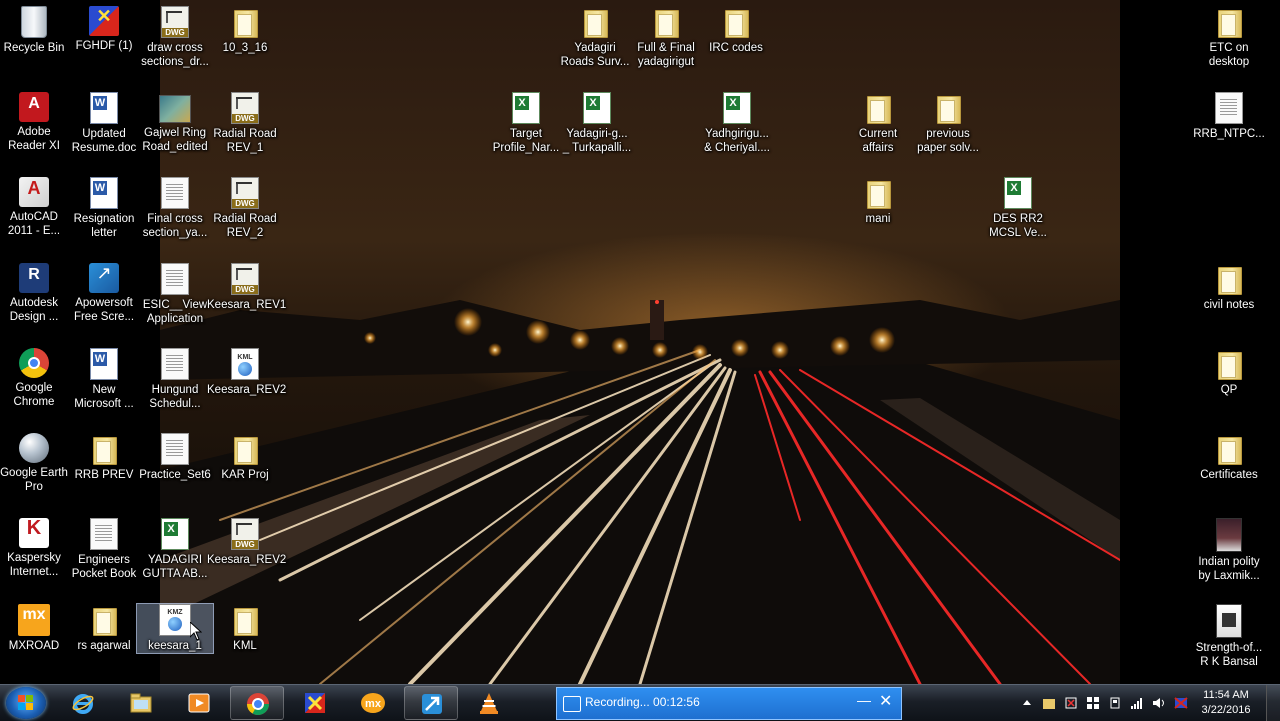 The image size is (1280, 721). What do you see at coordinates (1027, 703) in the screenshot?
I see `show-hidden-icons-arrow-icon` at bounding box center [1027, 703].